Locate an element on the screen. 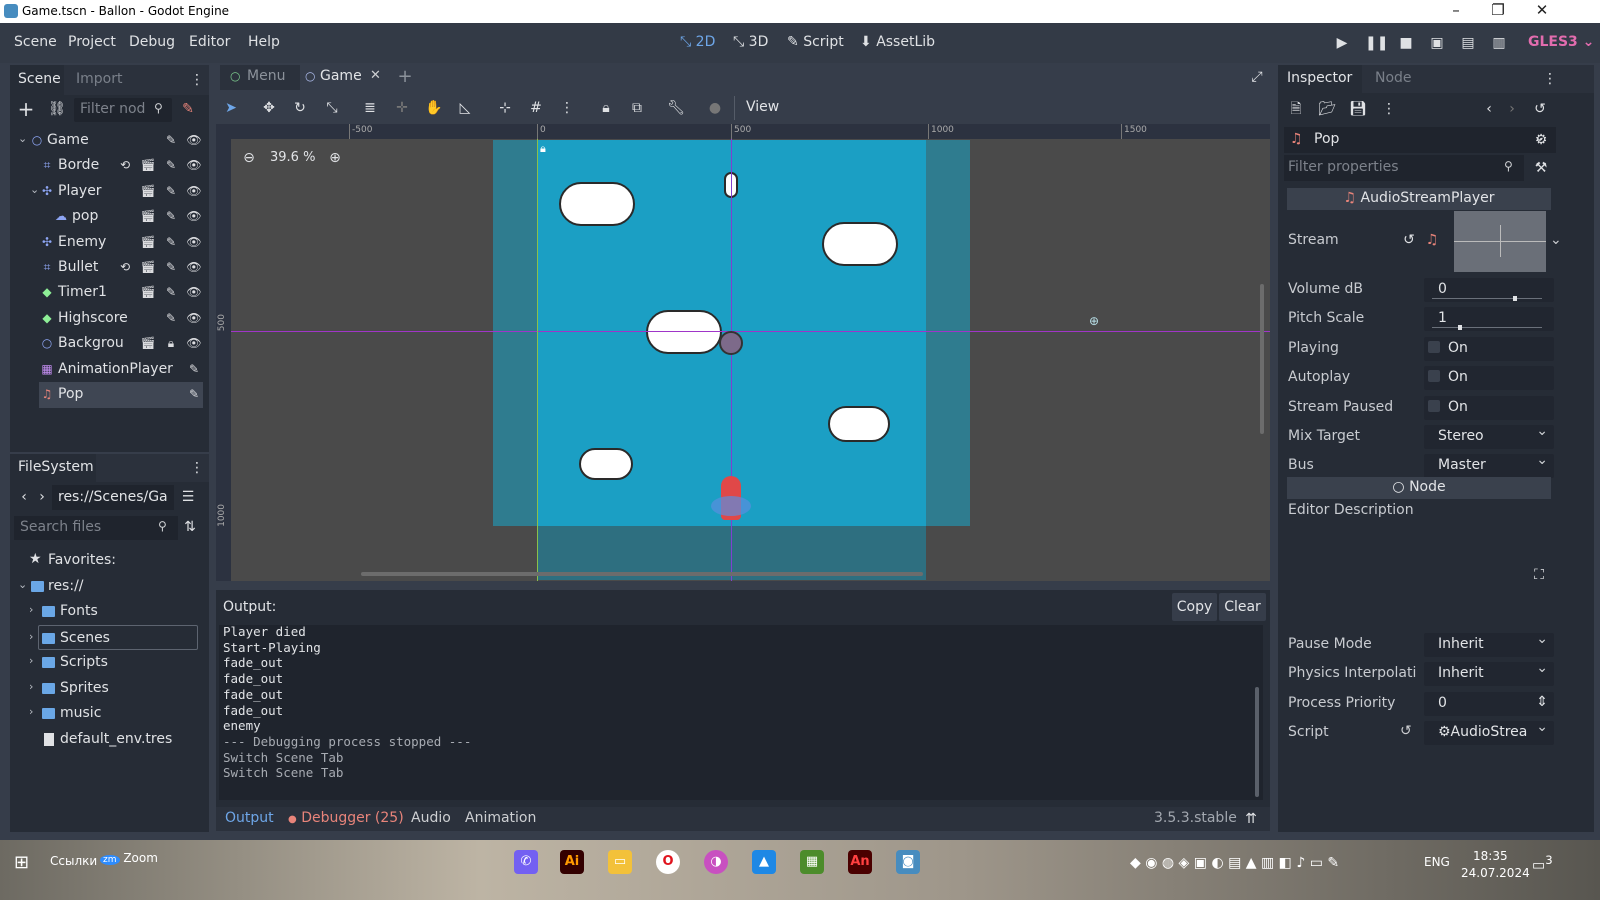 This screenshot has height=900, width=1600. scene-node-pop: ♫ Pop ✎ is located at coordinates (121, 395).